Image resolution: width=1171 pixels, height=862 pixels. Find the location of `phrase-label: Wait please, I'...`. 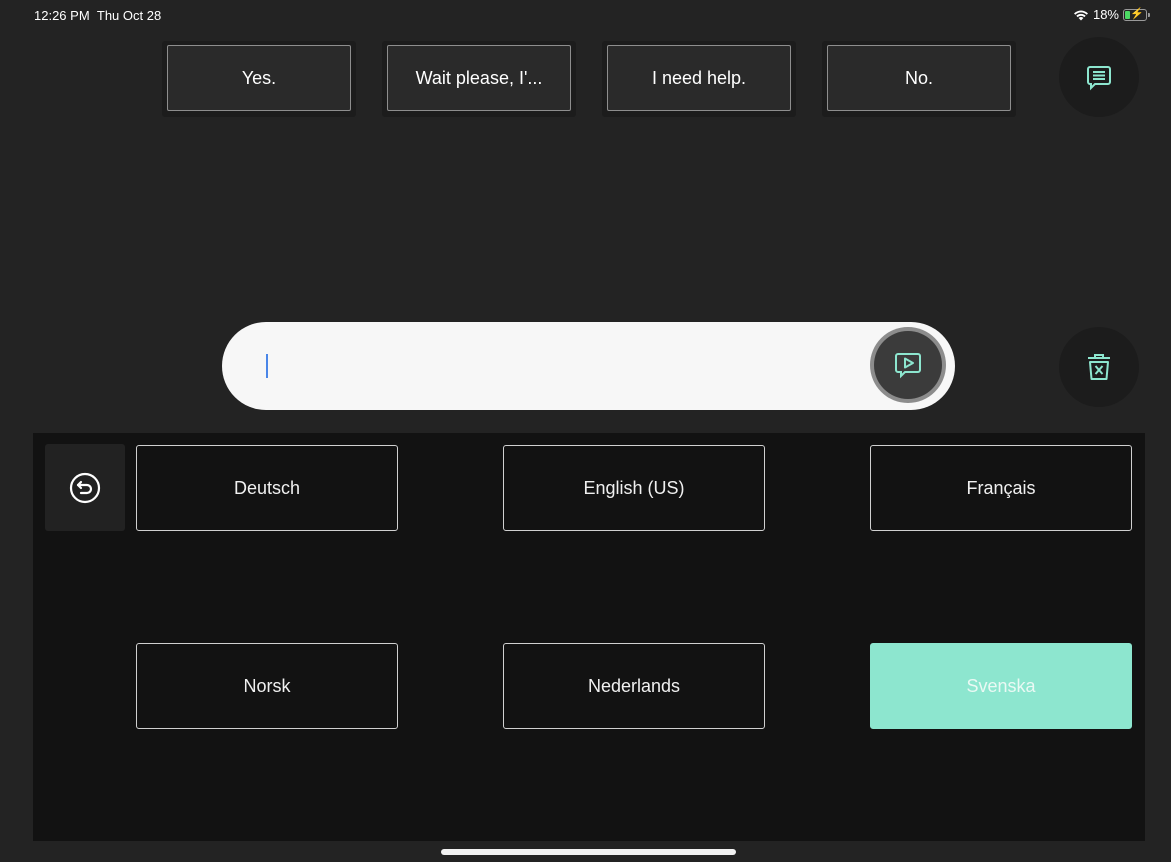

phrase-label: Wait please, I'... is located at coordinates (479, 78).